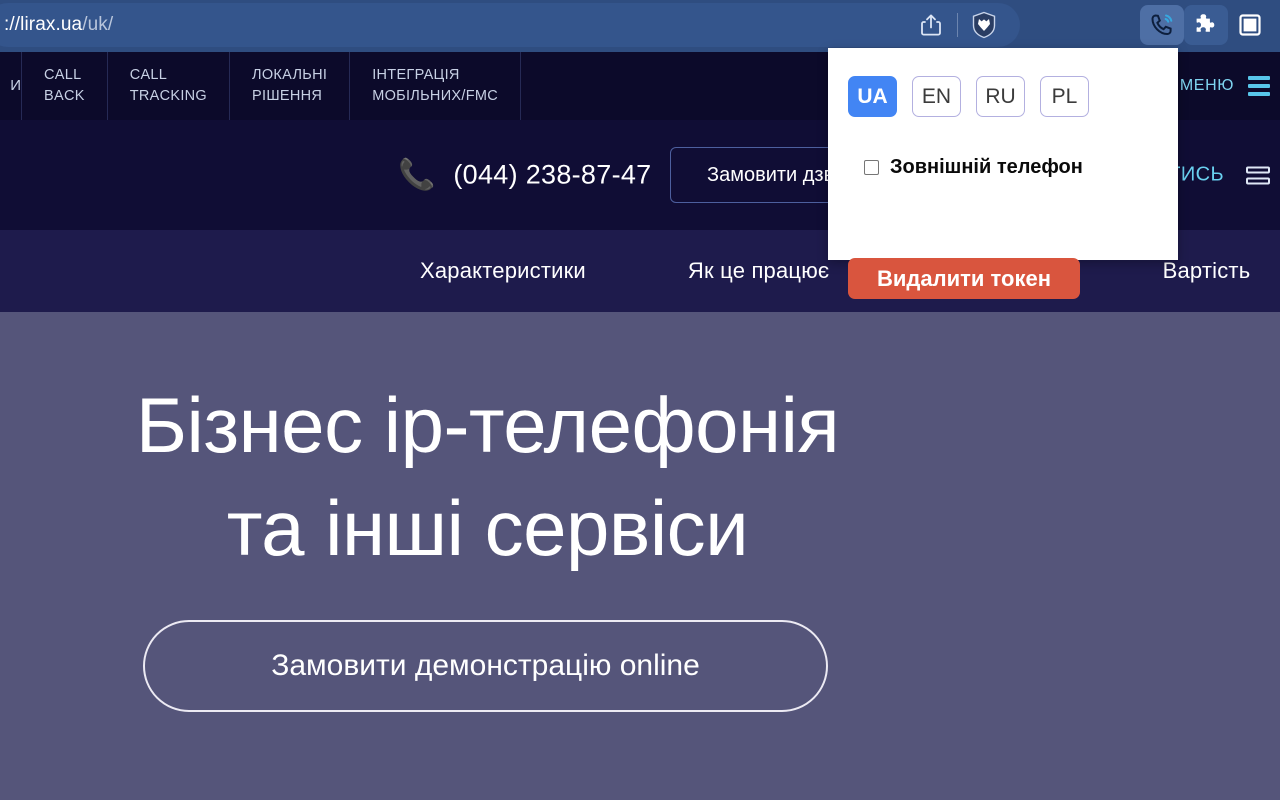  Describe the element at coordinates (871, 167) in the screenshot. I see `external-phone-checkbox` at that location.